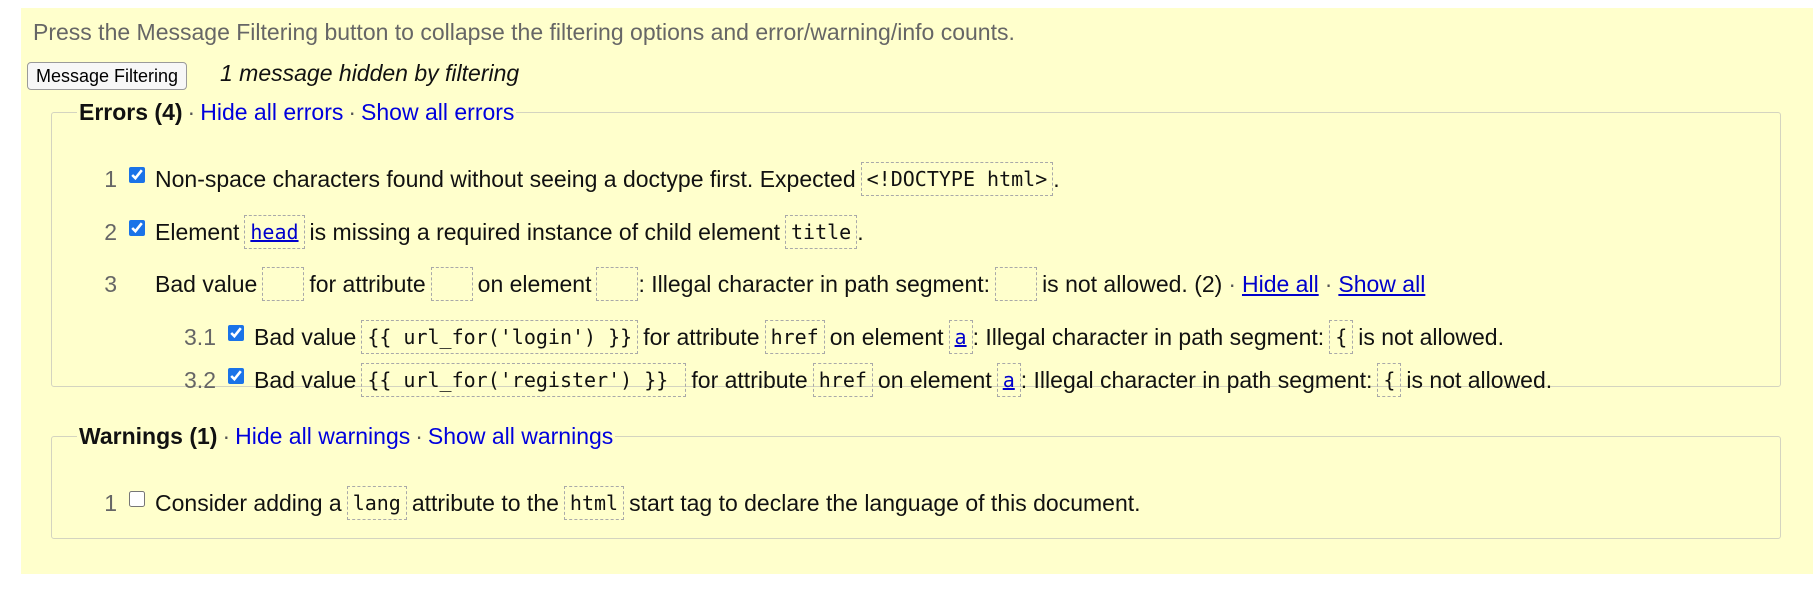  What do you see at coordinates (1381, 284) in the screenshot?
I see `show-all-link: Show all` at bounding box center [1381, 284].